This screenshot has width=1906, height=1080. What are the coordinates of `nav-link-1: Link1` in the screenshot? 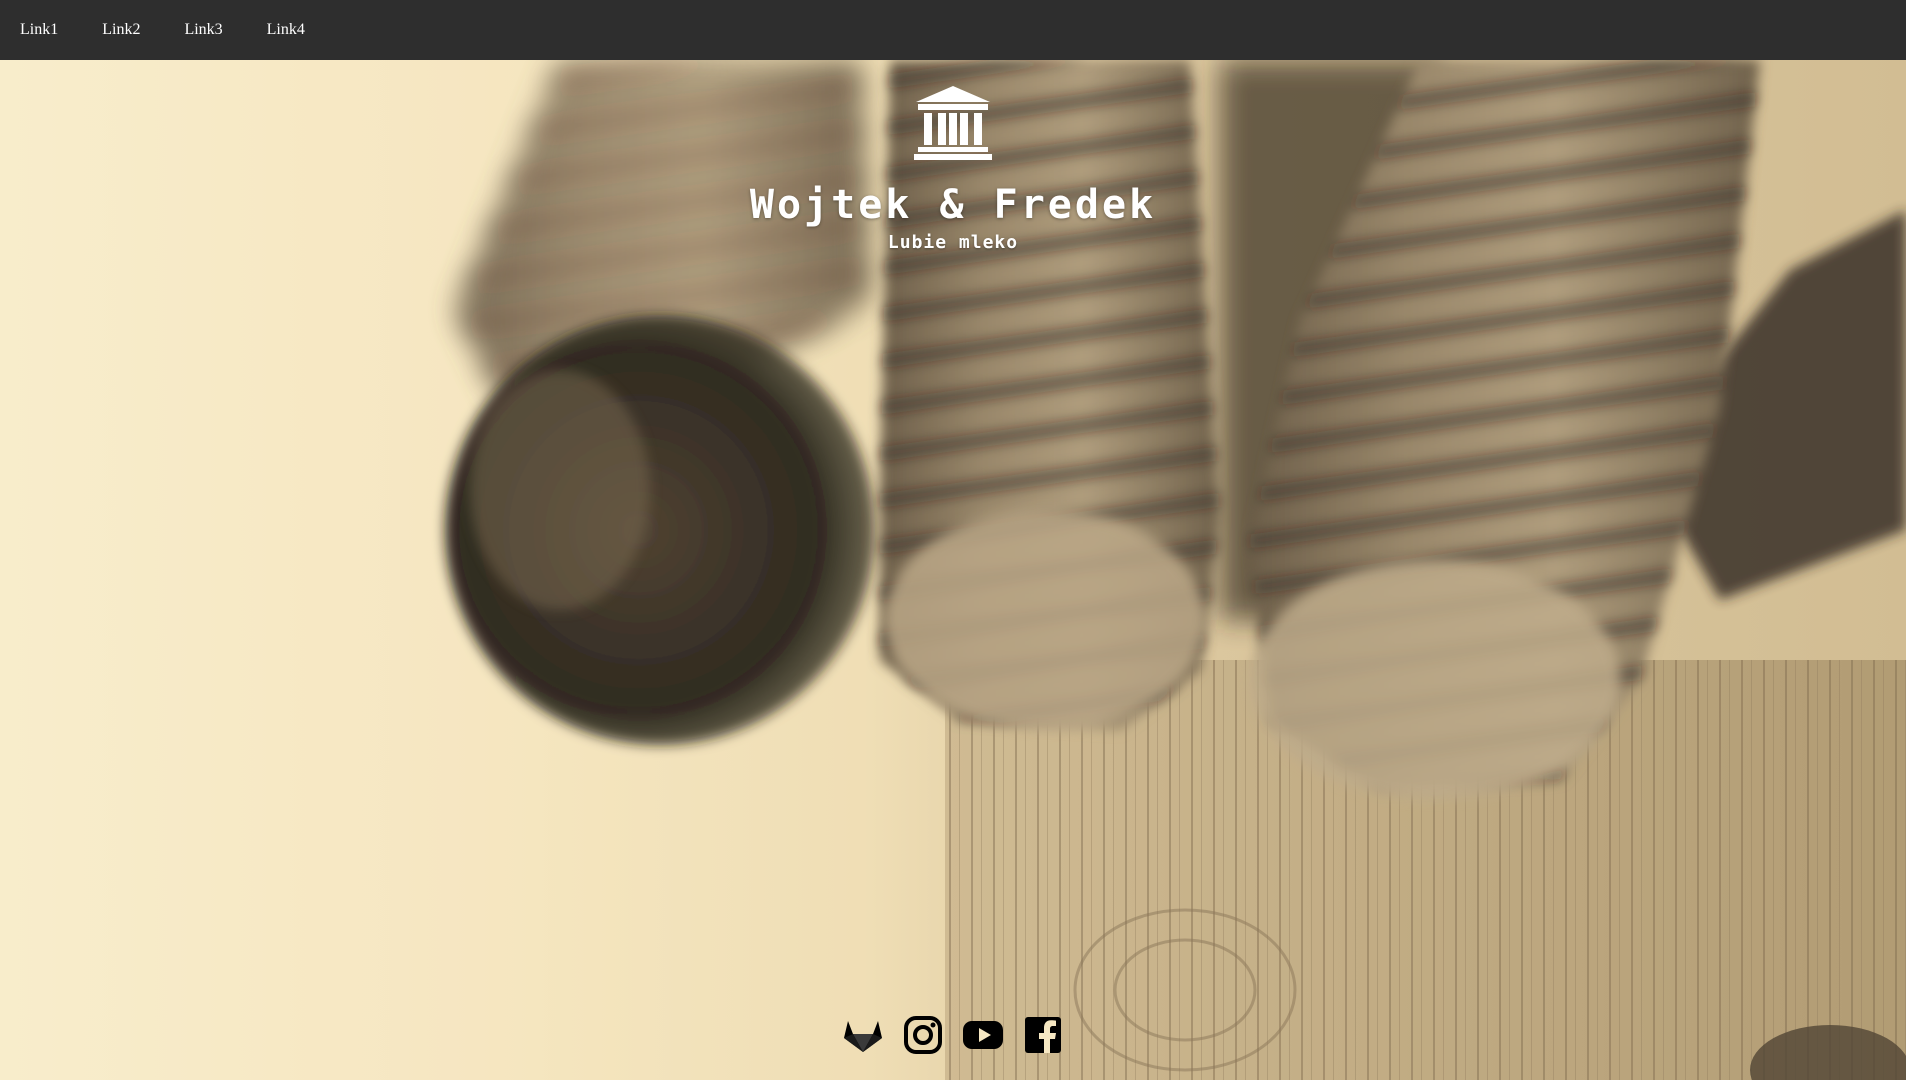 It's located at (39, 30).